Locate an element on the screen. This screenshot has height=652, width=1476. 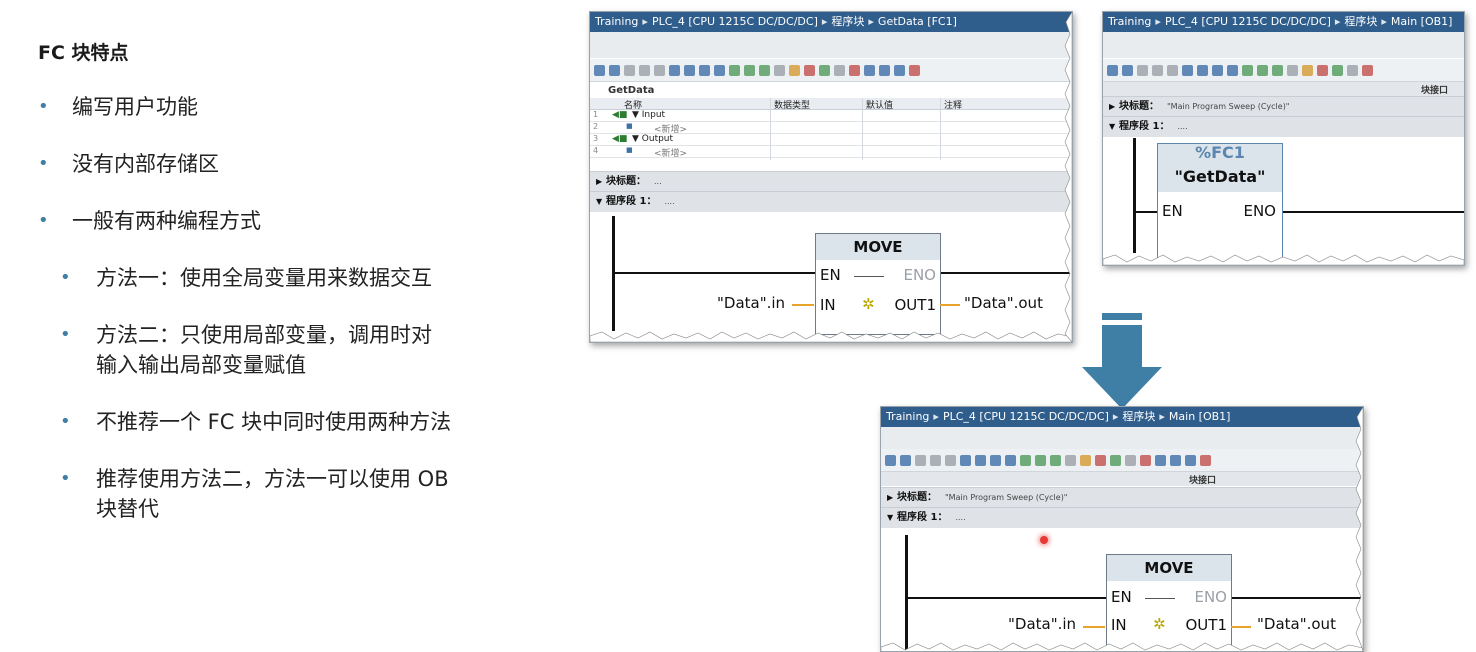
table-row: 1 ◀■ ▼ Input is located at coordinates (831, 116).